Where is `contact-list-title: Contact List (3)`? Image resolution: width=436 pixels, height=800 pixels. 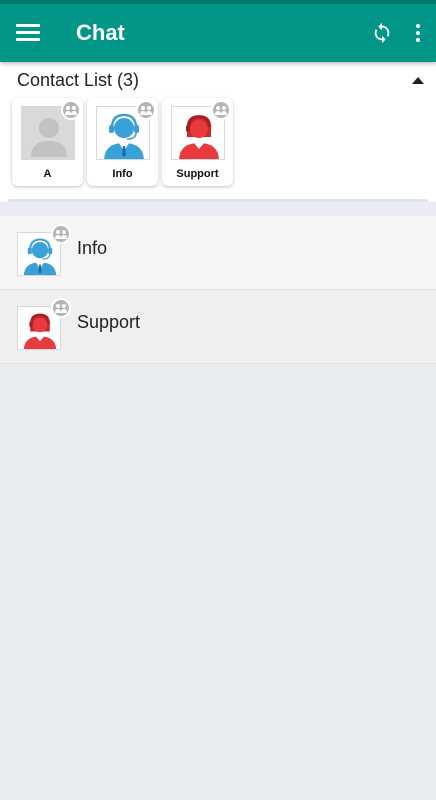 contact-list-title: Contact List (3) is located at coordinates (78, 79).